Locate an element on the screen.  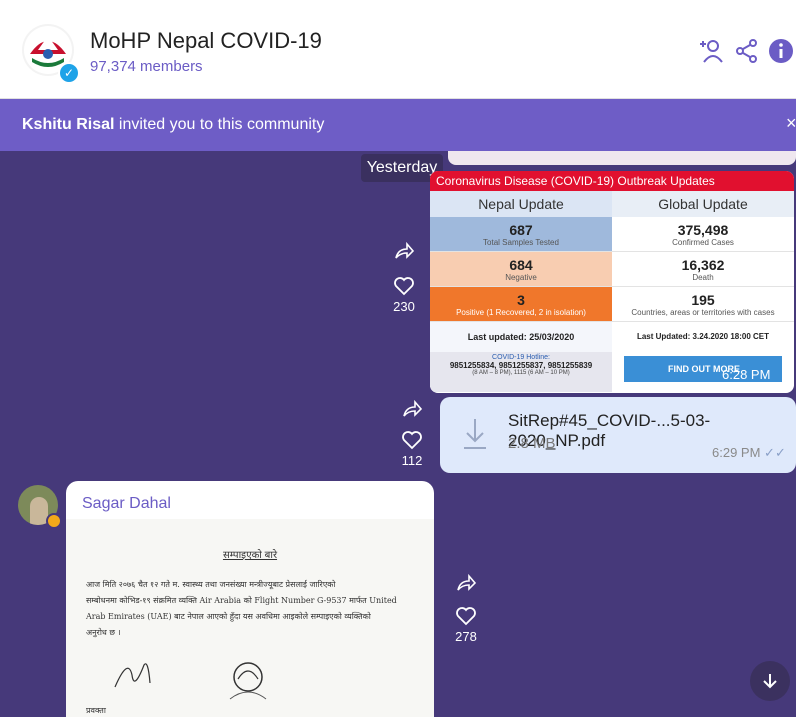
pdf-actions: 112 is located at coordinates (412, 433).